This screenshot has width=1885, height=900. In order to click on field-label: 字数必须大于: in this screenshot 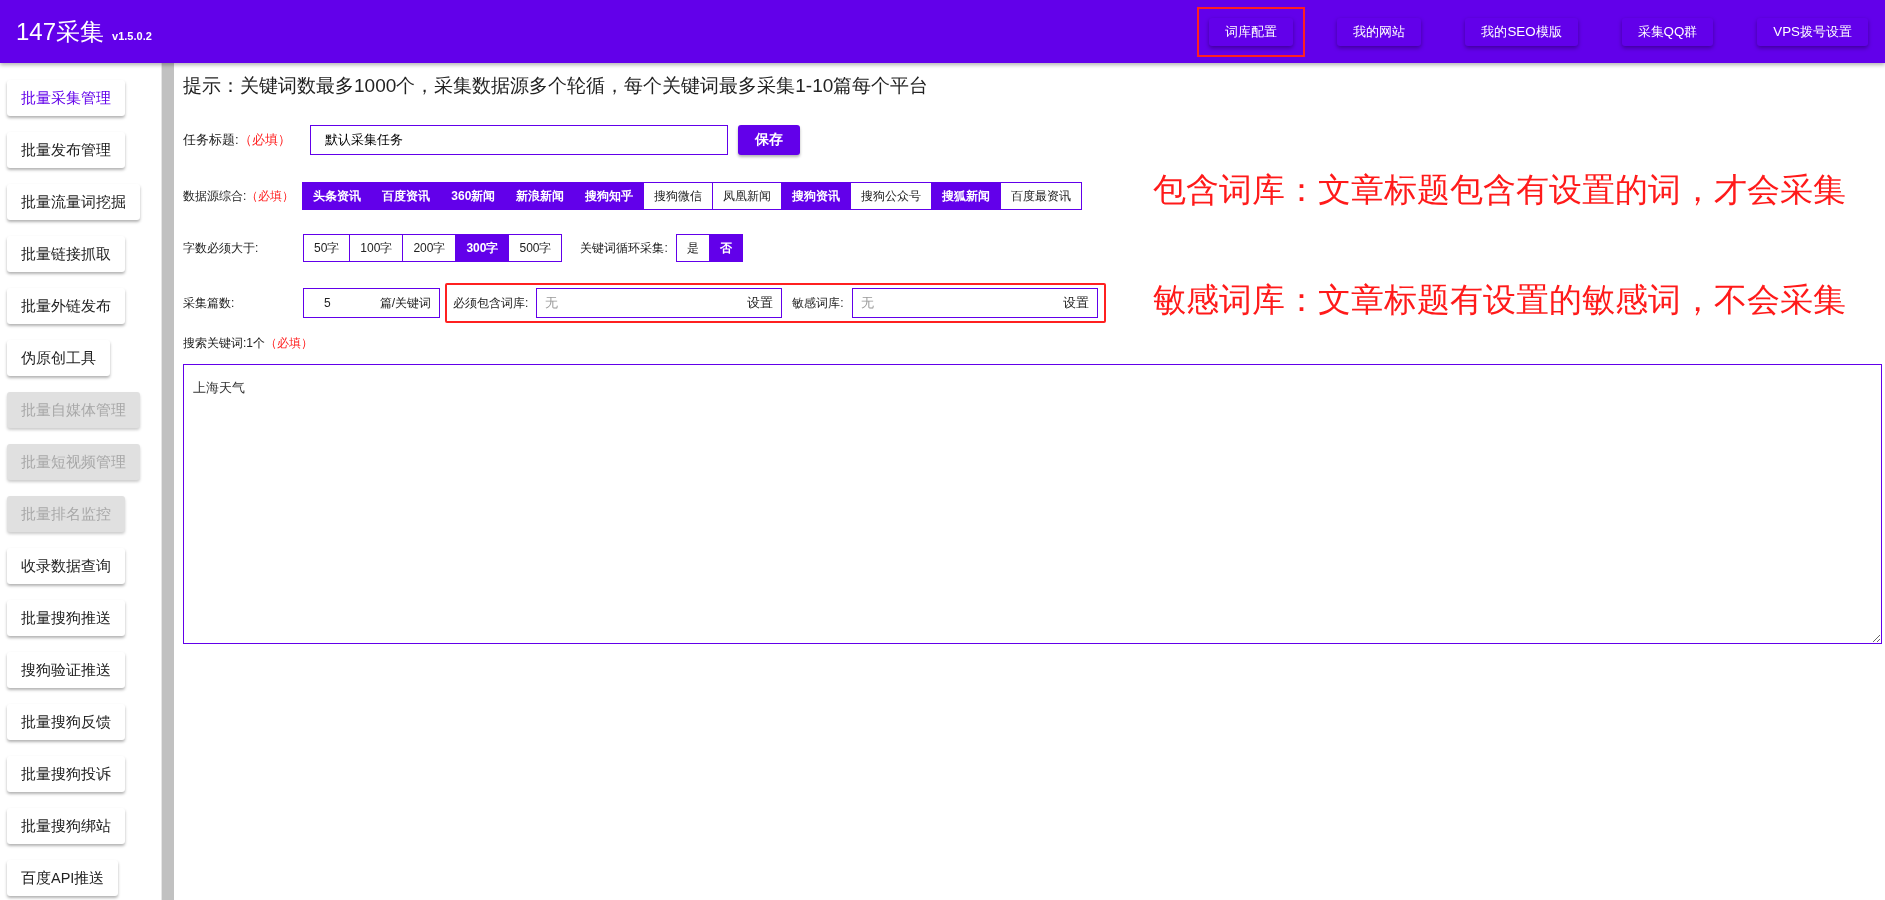, I will do `click(221, 248)`.